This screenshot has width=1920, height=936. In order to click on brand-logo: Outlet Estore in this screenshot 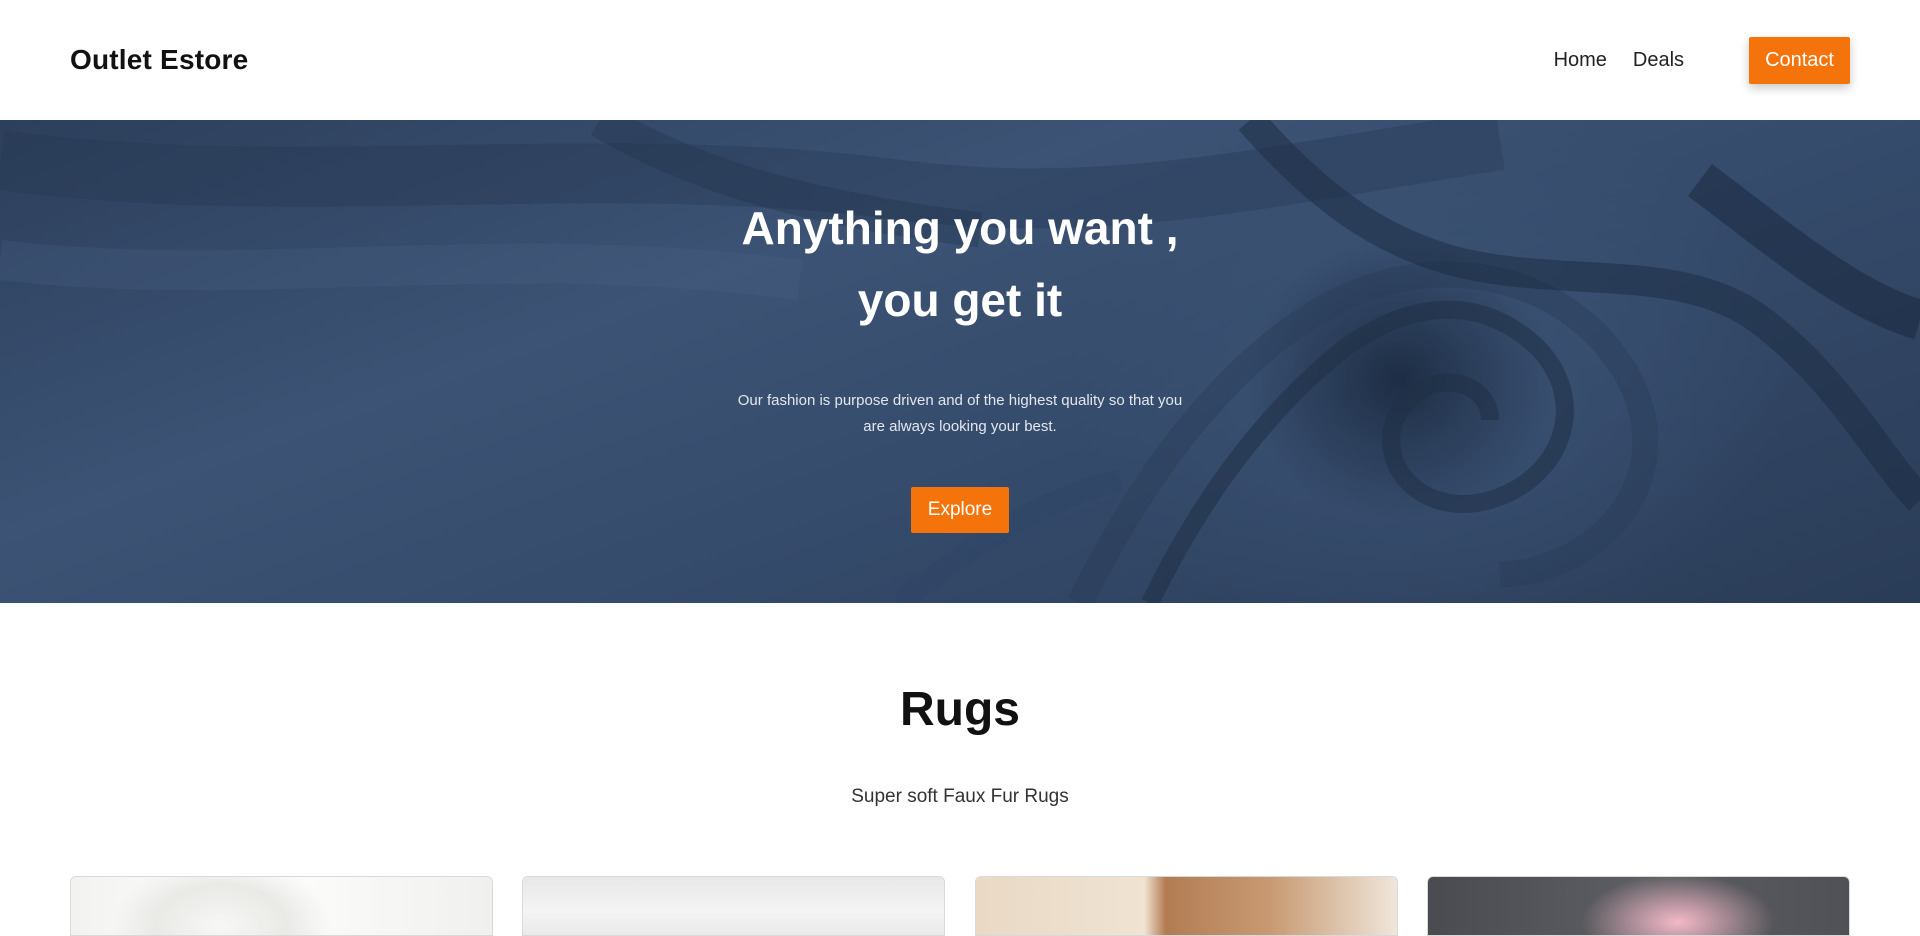, I will do `click(159, 60)`.